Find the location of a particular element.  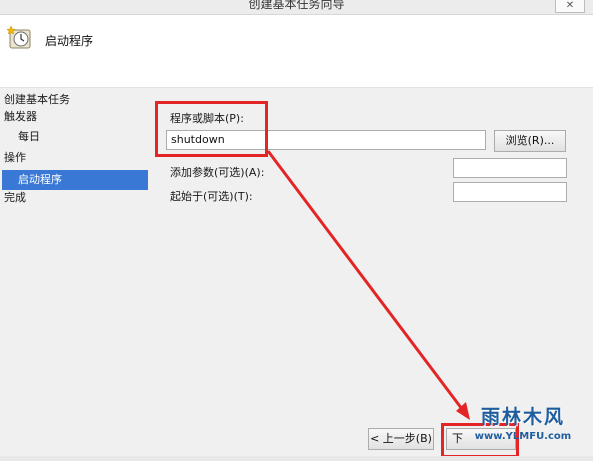

watermark-logo: 雨林木风 www.YLMFU.com is located at coordinates (523, 426).